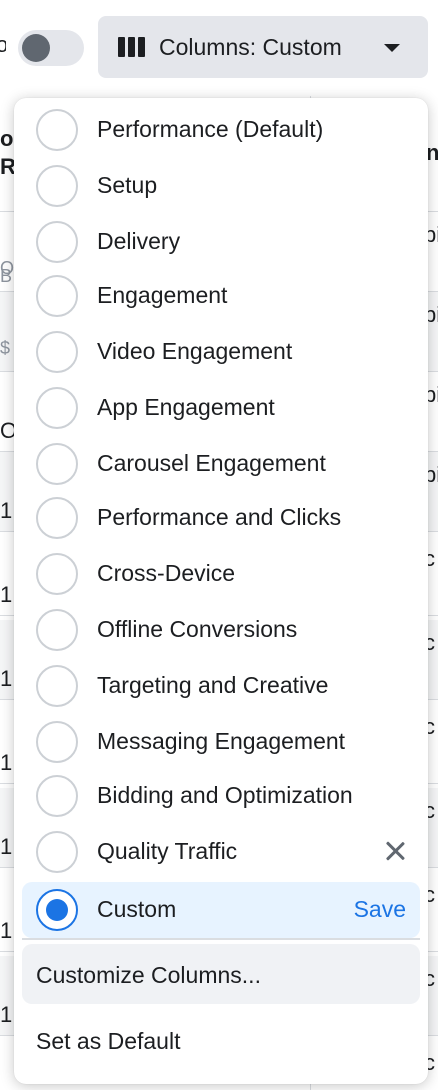  I want to click on column-preset-carousel-engagement: Carousel Engagement, so click(221, 464).